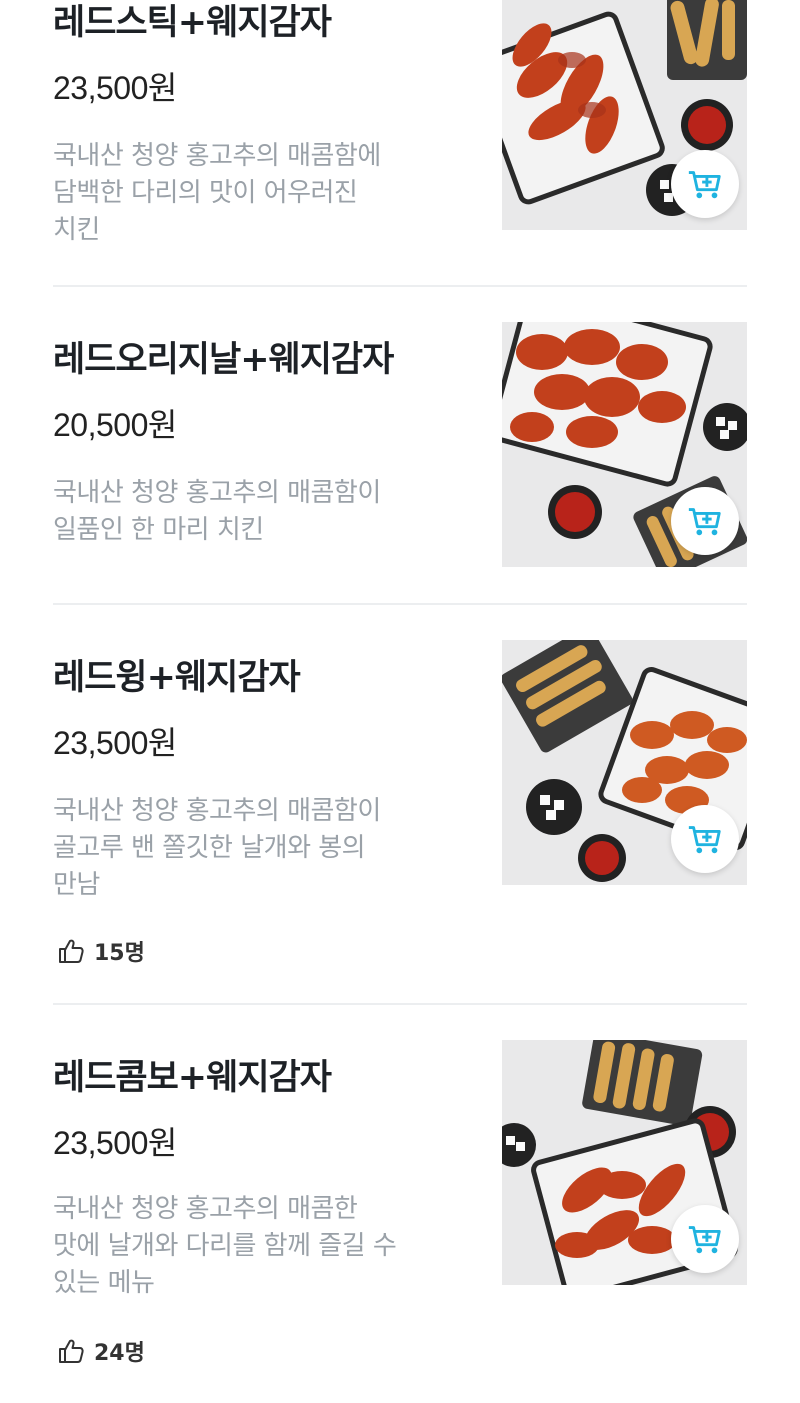  Describe the element at coordinates (217, 156) in the screenshot. I see `description-line: 국내산 청양 홍고추의 매콤함에` at that location.